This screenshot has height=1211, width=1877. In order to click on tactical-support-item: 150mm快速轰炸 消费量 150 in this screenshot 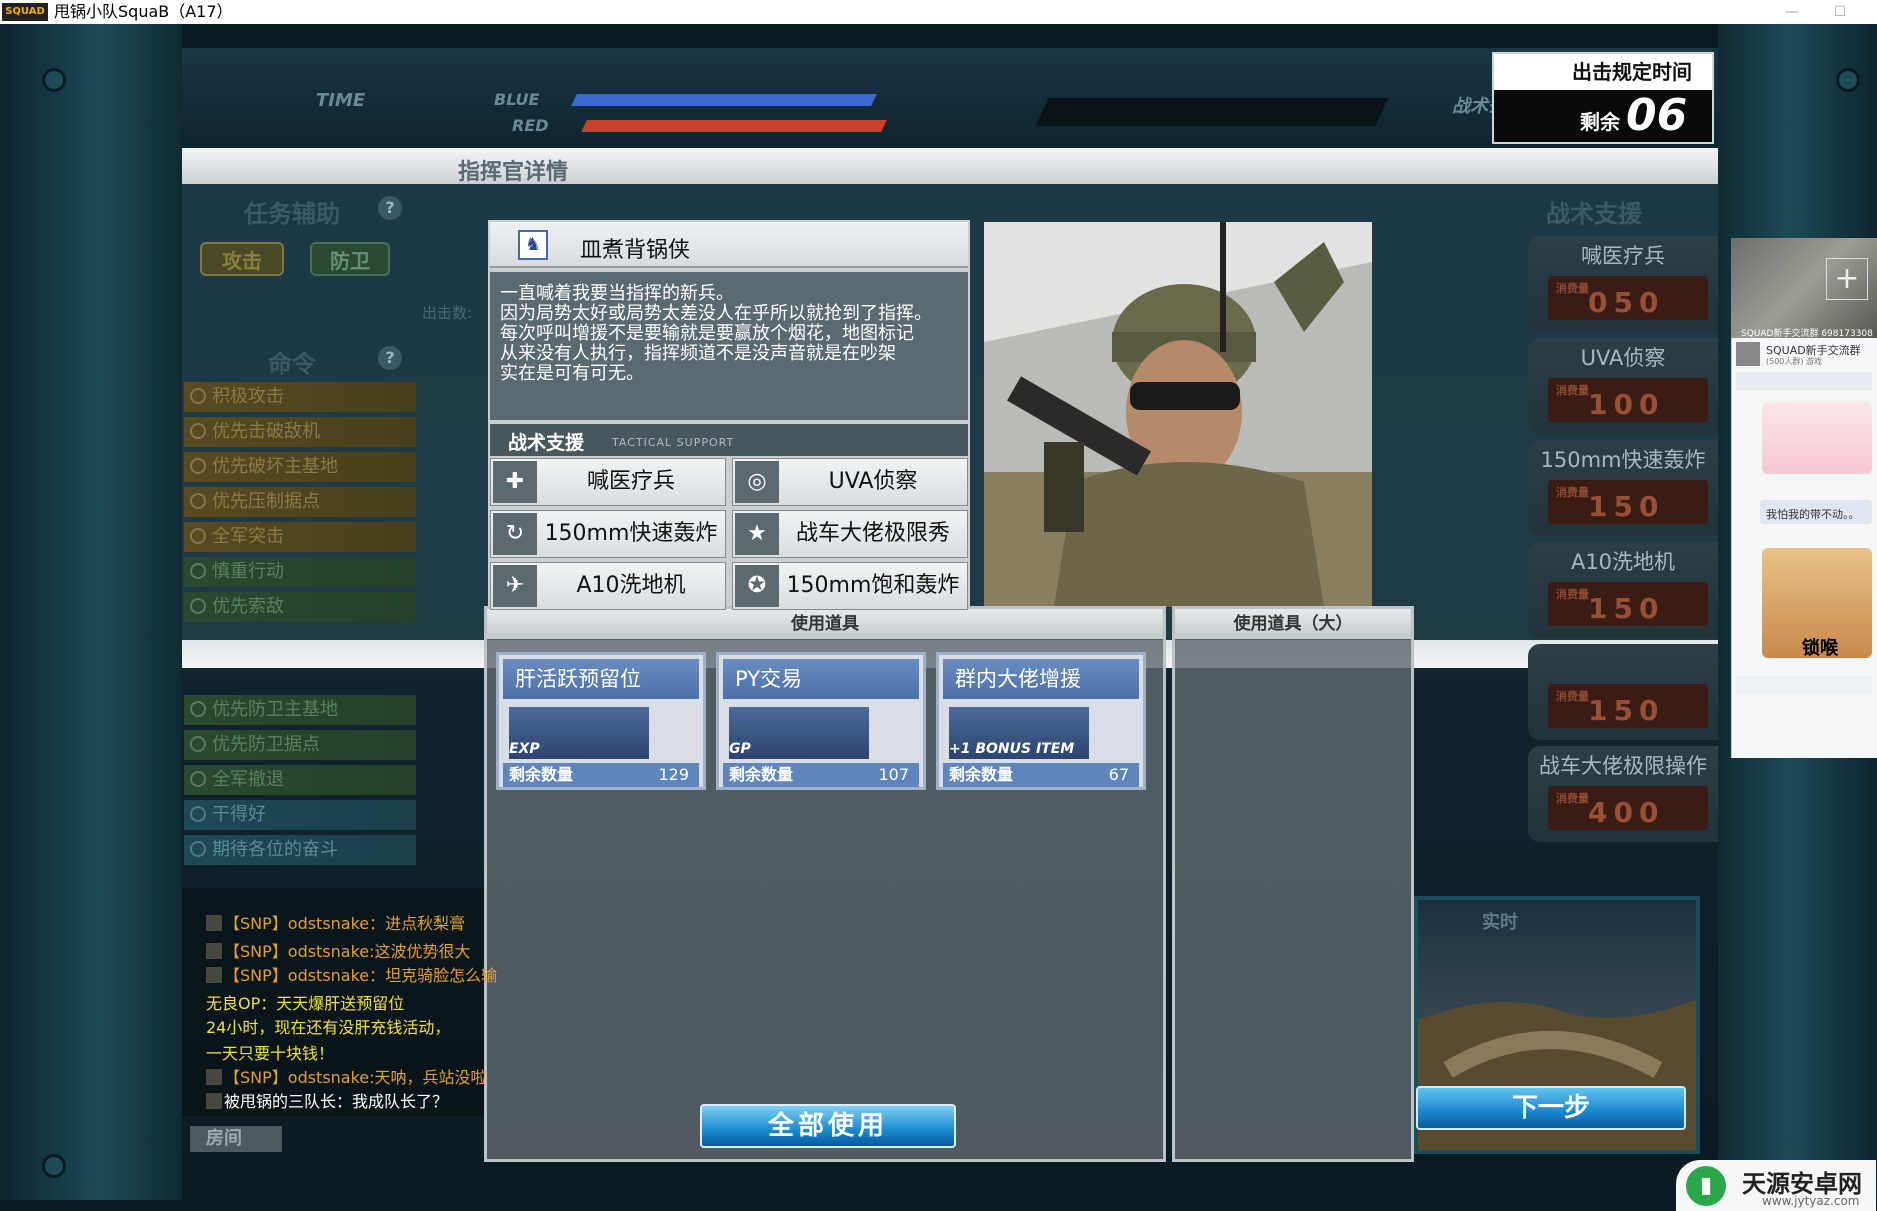, I will do `click(1623, 488)`.